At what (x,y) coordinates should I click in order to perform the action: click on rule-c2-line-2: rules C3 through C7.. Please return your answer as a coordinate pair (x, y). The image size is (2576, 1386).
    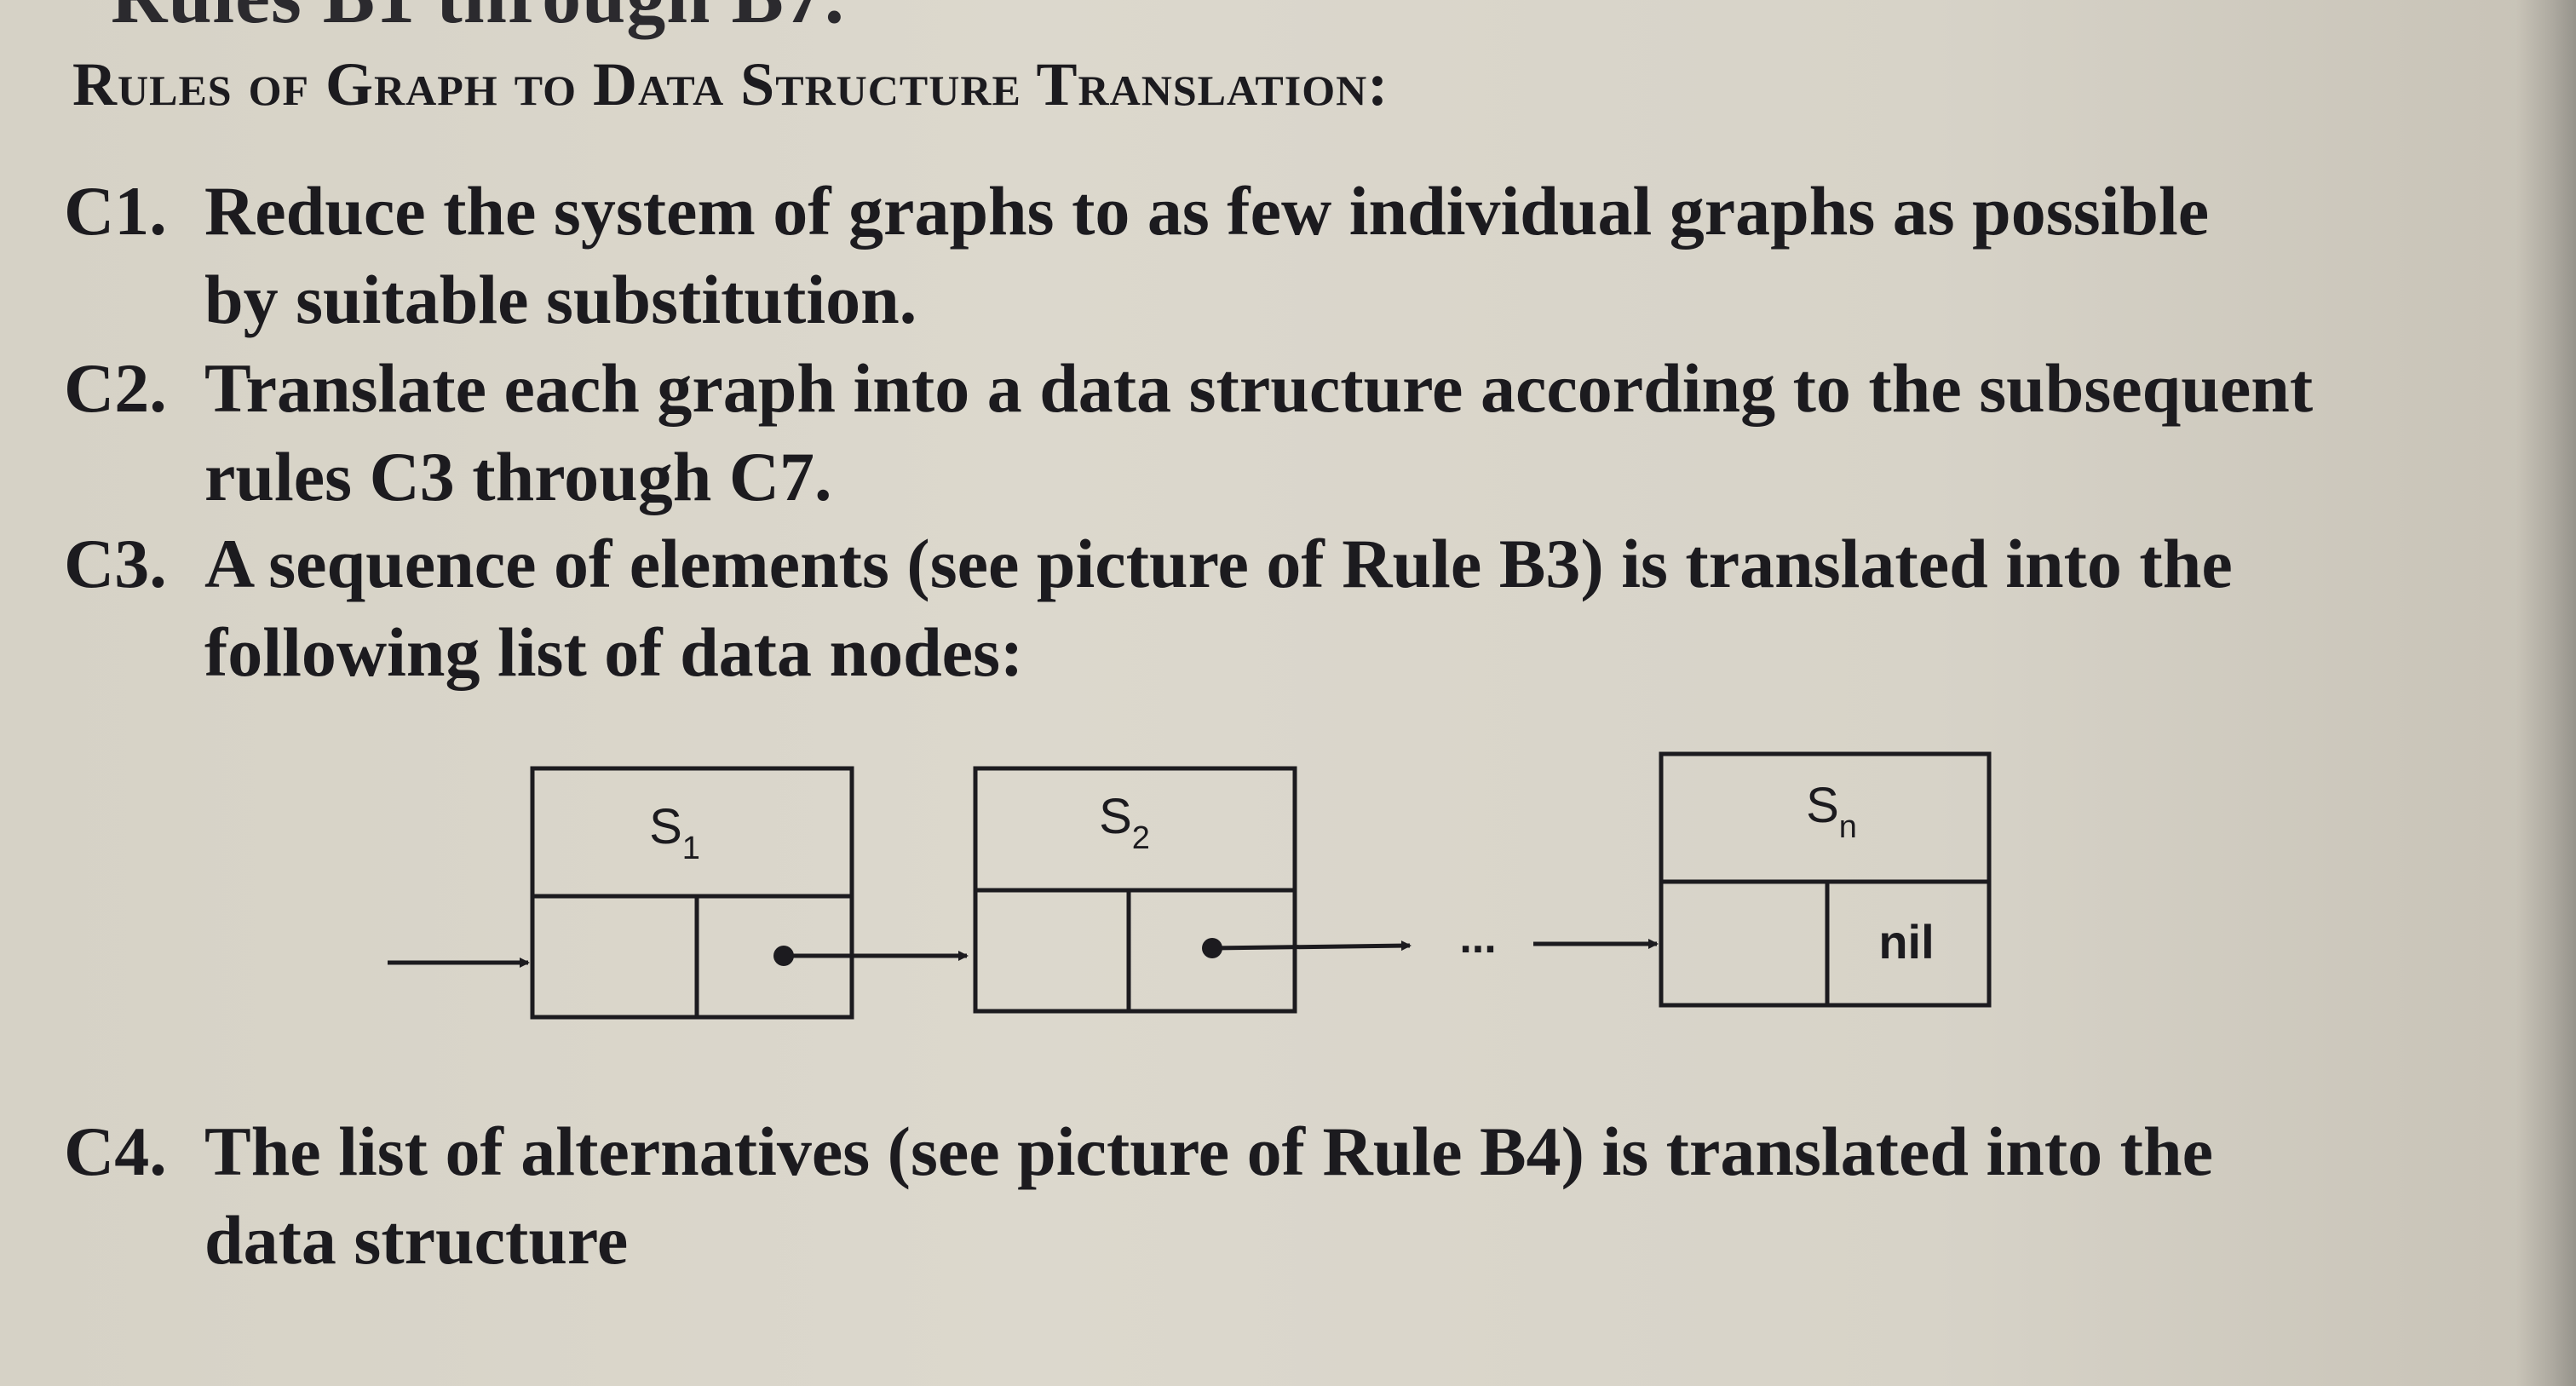
    Looking at the image, I should click on (518, 476).